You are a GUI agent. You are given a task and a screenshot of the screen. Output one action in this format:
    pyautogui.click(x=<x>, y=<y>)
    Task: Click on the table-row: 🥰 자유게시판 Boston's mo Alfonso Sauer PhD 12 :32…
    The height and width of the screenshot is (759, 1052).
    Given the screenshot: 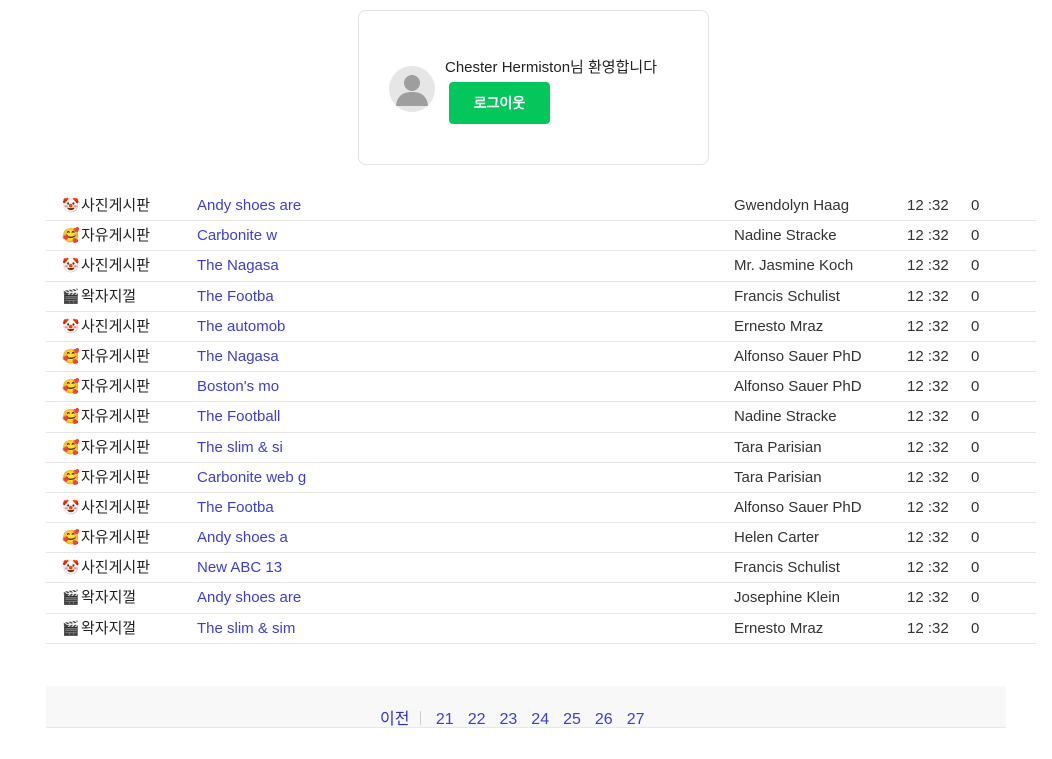 What is the action you would take?
    pyautogui.click(x=541, y=387)
    